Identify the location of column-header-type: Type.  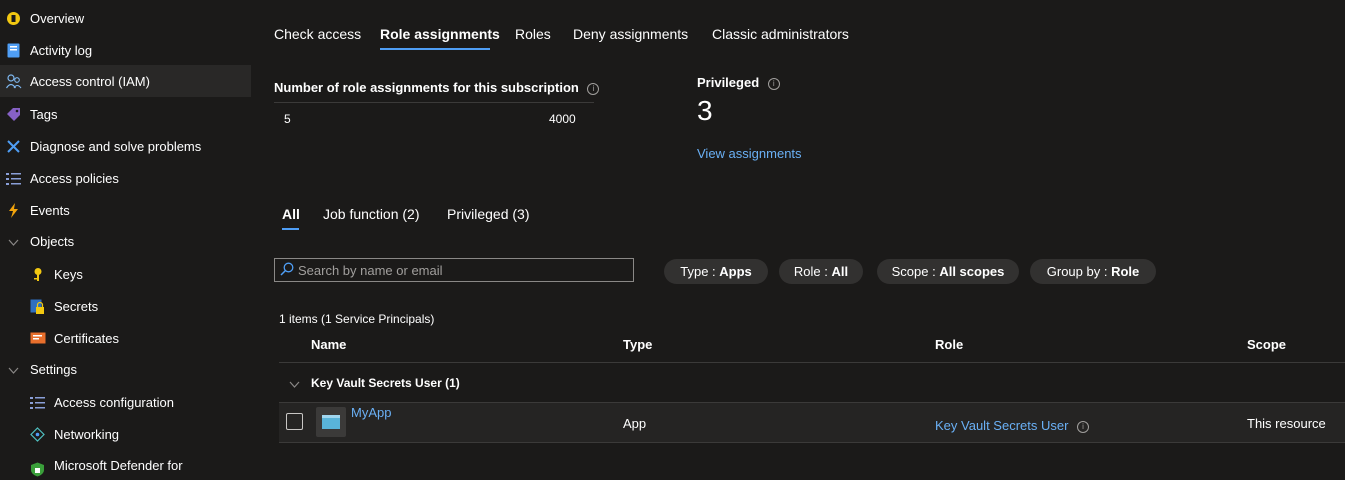
(637, 344).